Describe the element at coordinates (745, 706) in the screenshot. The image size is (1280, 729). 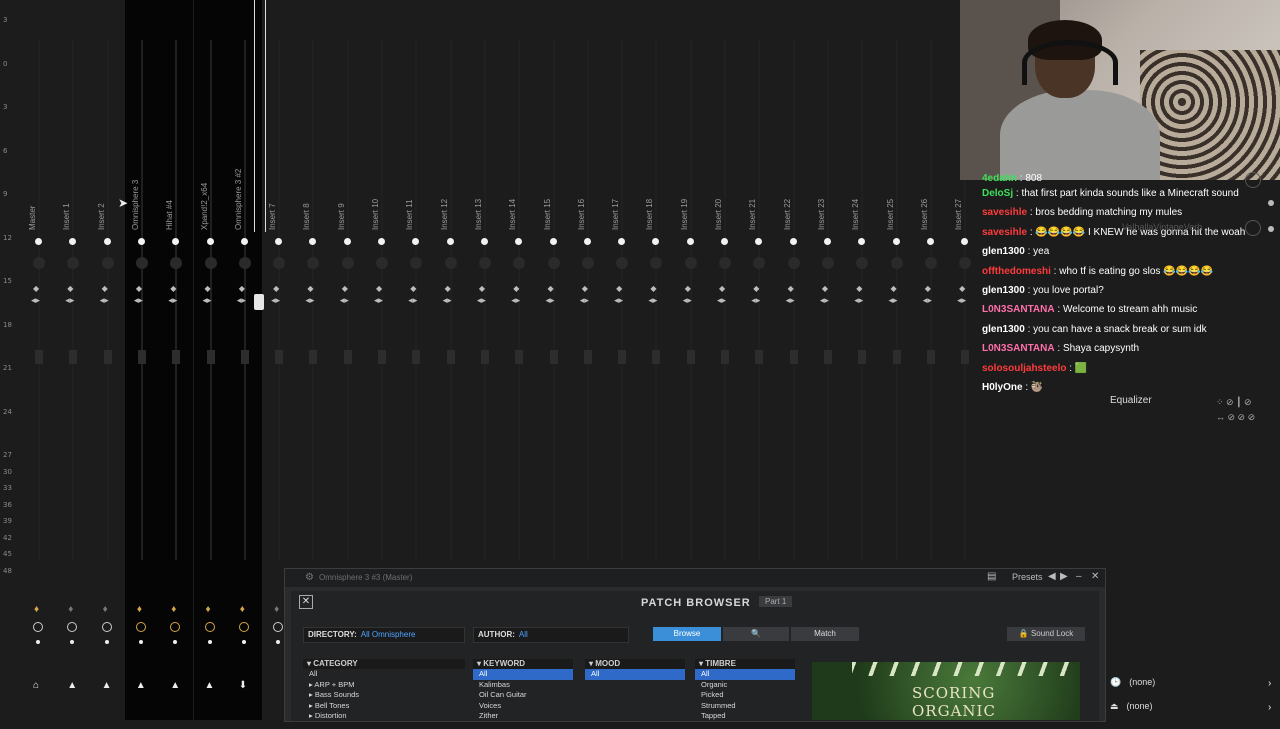
I see `browser-list-item: Strummed` at that location.